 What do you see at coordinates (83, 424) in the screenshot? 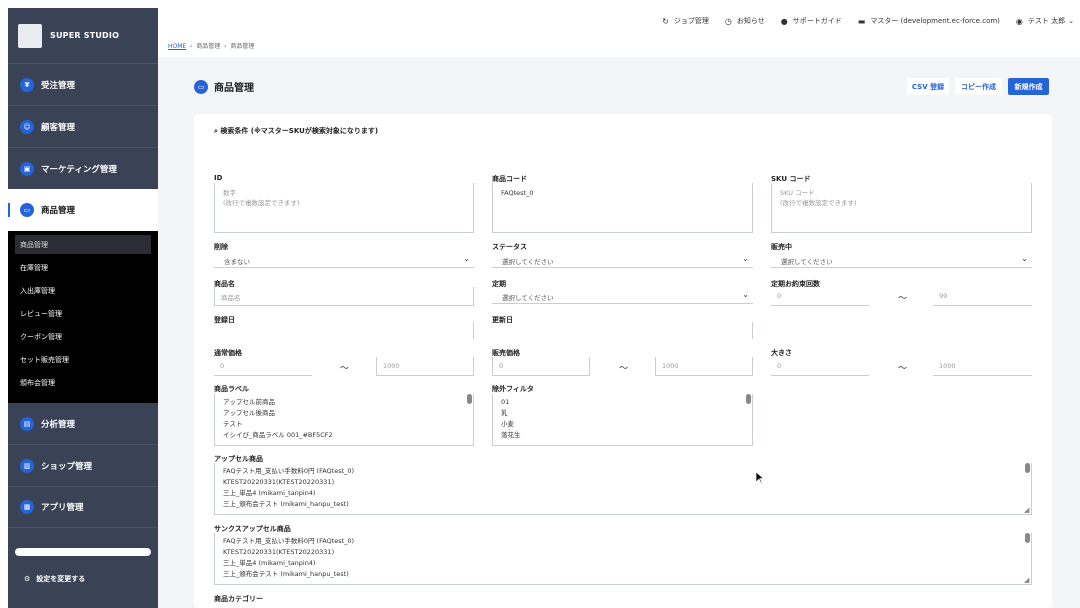
I see `sidebar-item-analytics: ▤ 分析管理` at bounding box center [83, 424].